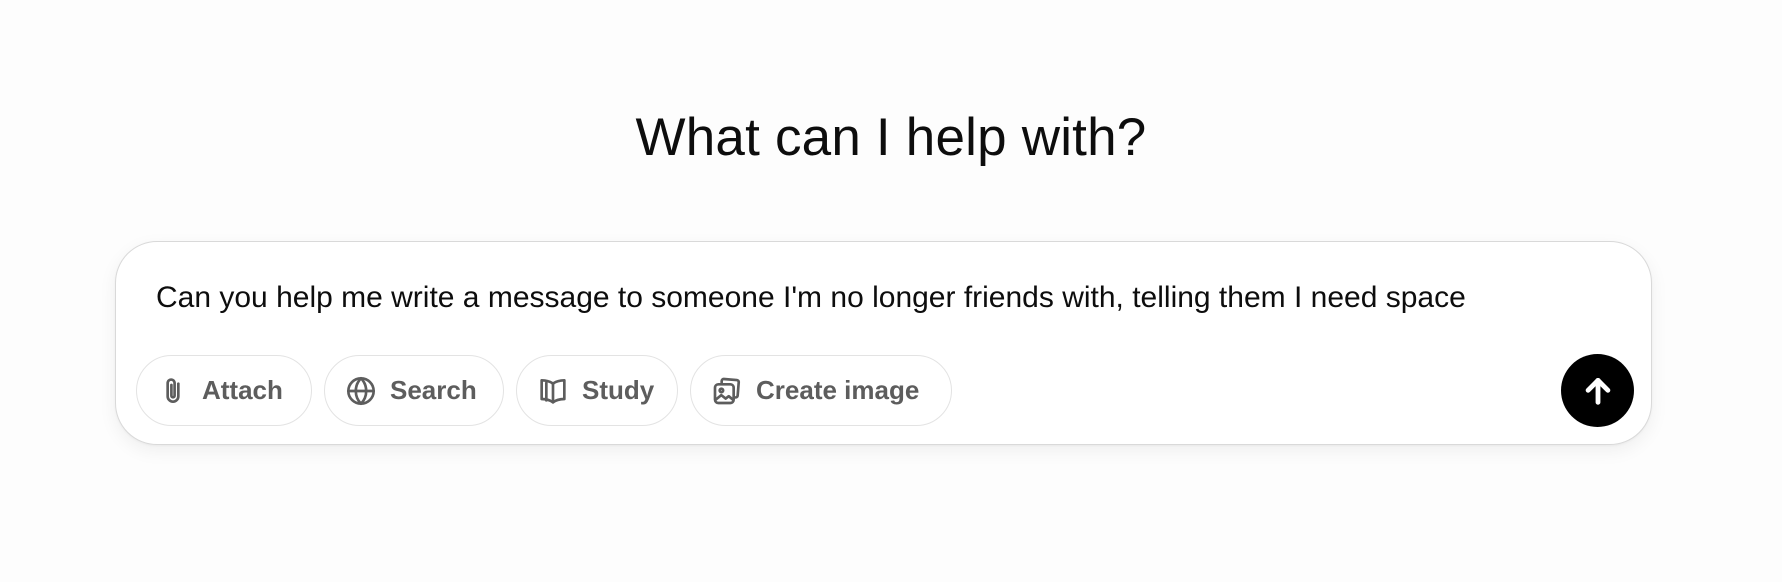 The height and width of the screenshot is (582, 1782). What do you see at coordinates (433, 390) in the screenshot?
I see `search-label: Search` at bounding box center [433, 390].